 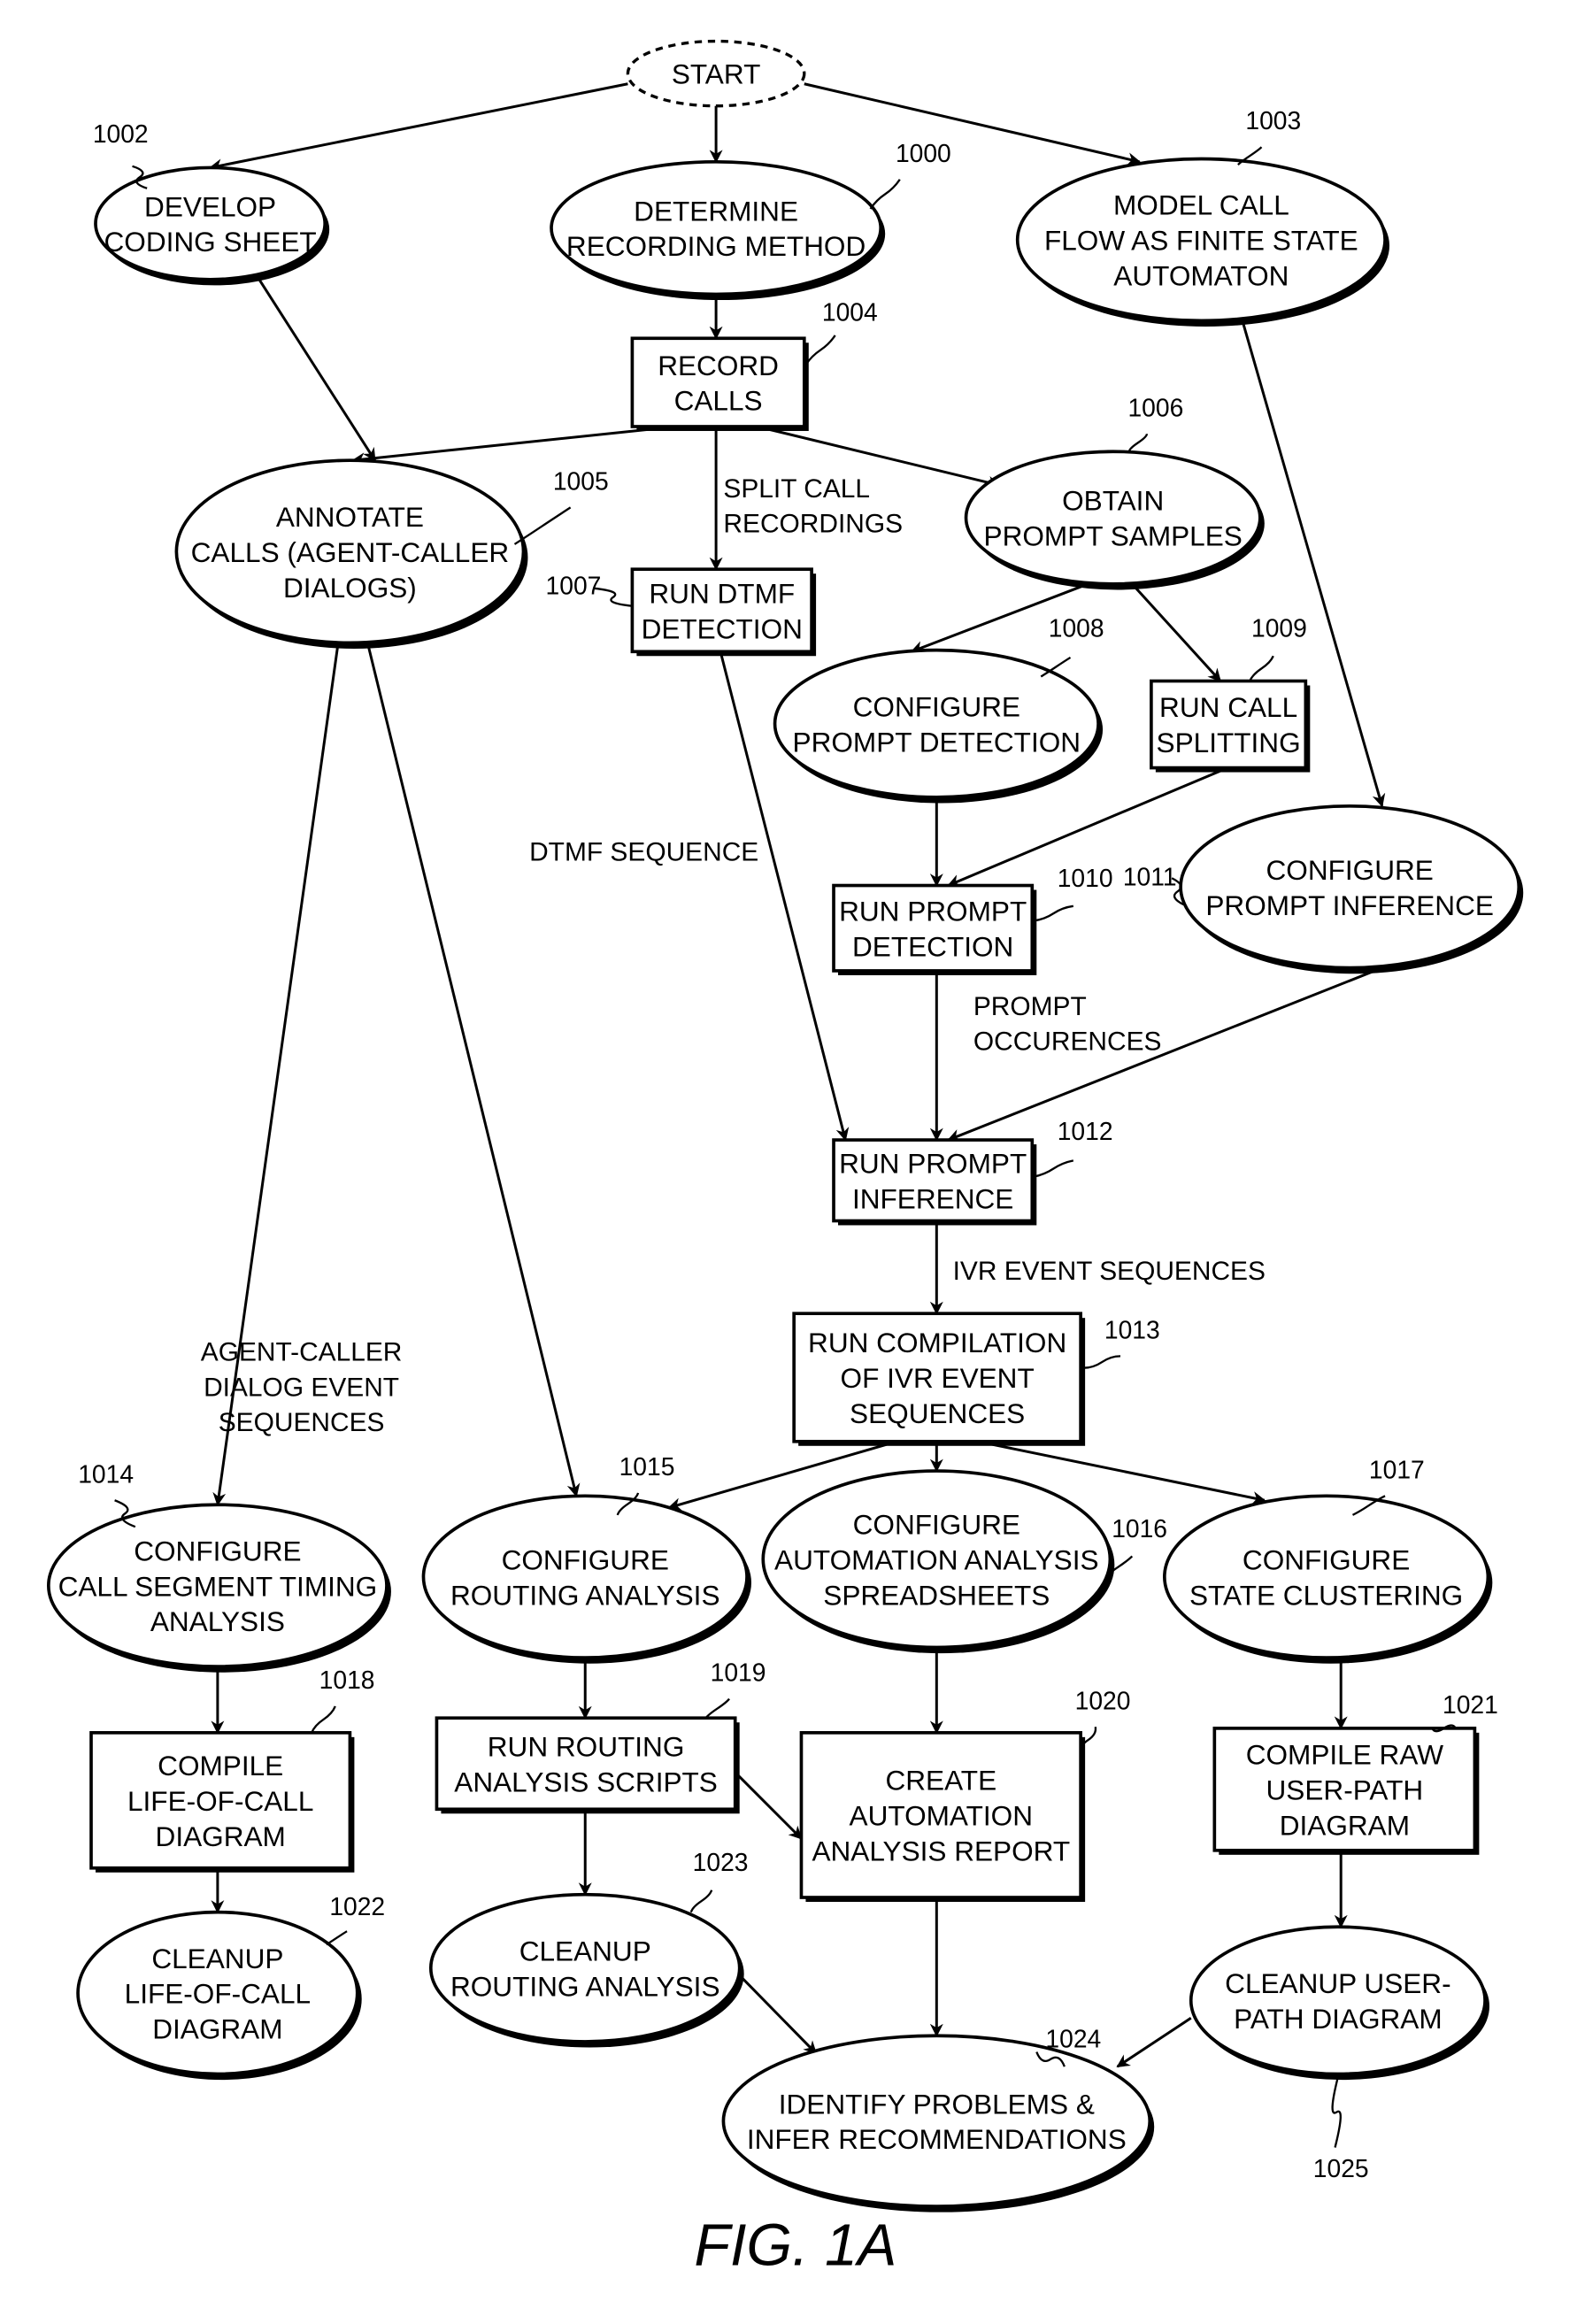 I want to click on node-label-line: DETERMINE, so click(x=716, y=211).